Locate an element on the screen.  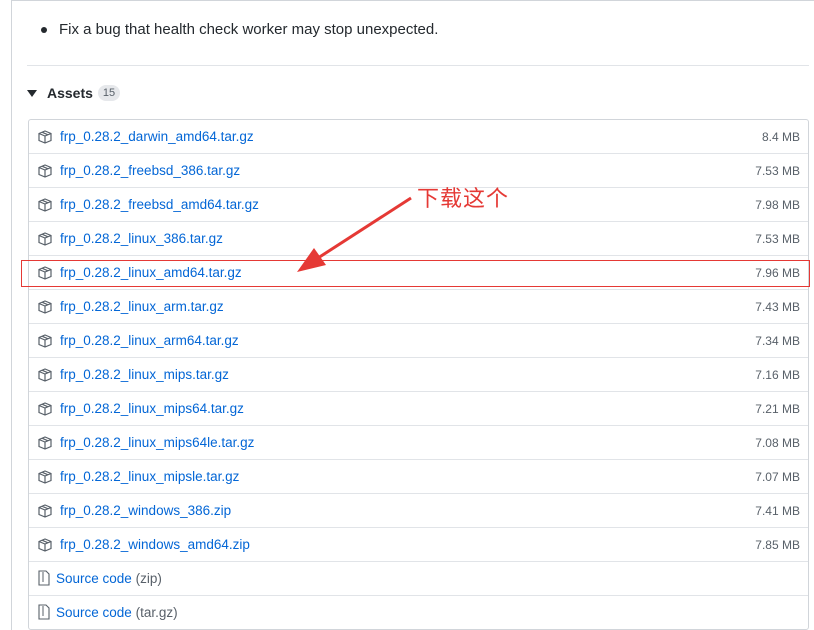
asset-size: 7.34 MB is located at coordinates (777, 340).